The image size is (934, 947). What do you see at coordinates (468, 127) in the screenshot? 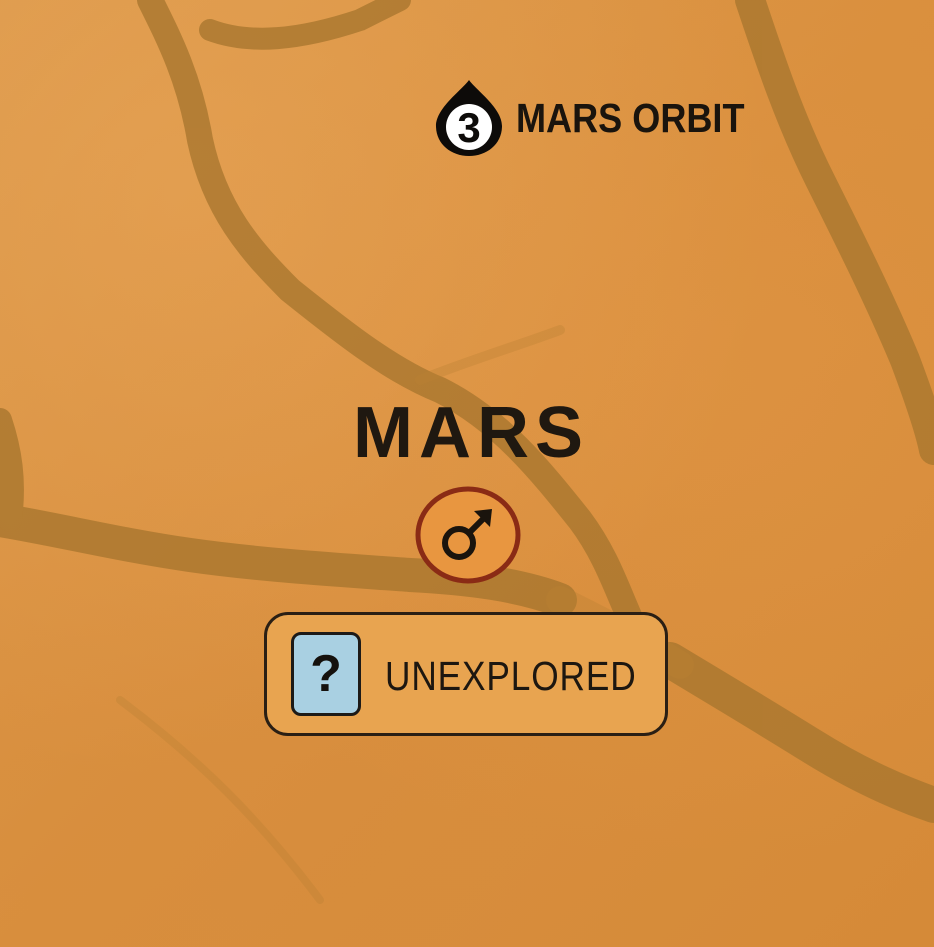
I see `orbit-number: 3` at bounding box center [468, 127].